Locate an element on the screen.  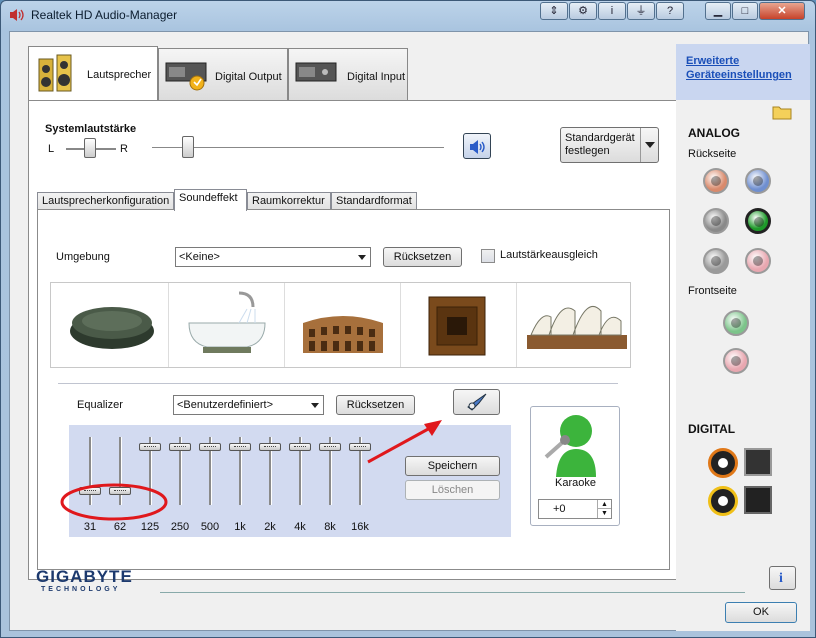
settings-icon: ⚙ is located at coordinates (583, 11).